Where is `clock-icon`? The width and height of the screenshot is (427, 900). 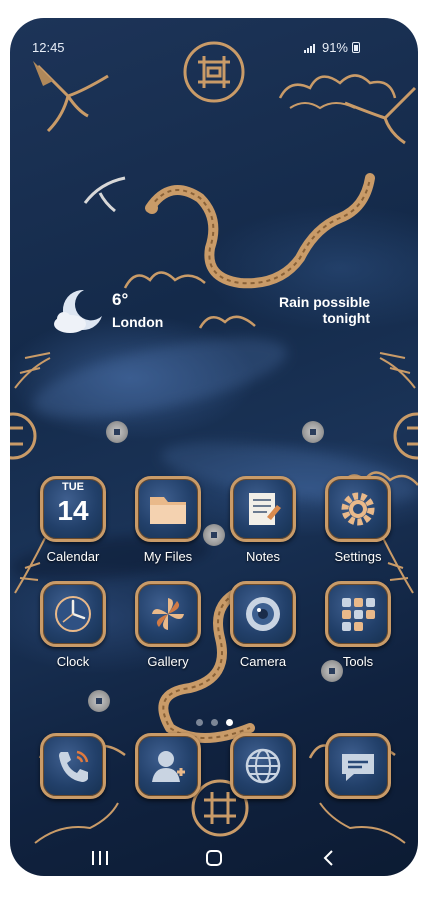 clock-icon is located at coordinates (73, 614).